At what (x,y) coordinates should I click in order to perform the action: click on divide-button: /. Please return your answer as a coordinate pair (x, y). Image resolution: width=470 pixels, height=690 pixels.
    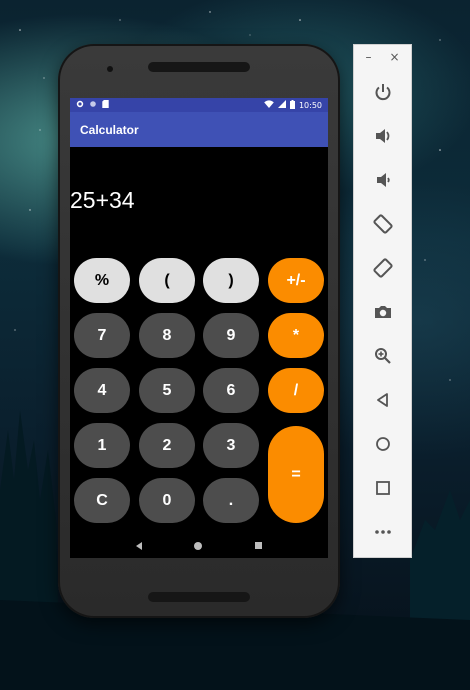
    Looking at the image, I should click on (296, 390).